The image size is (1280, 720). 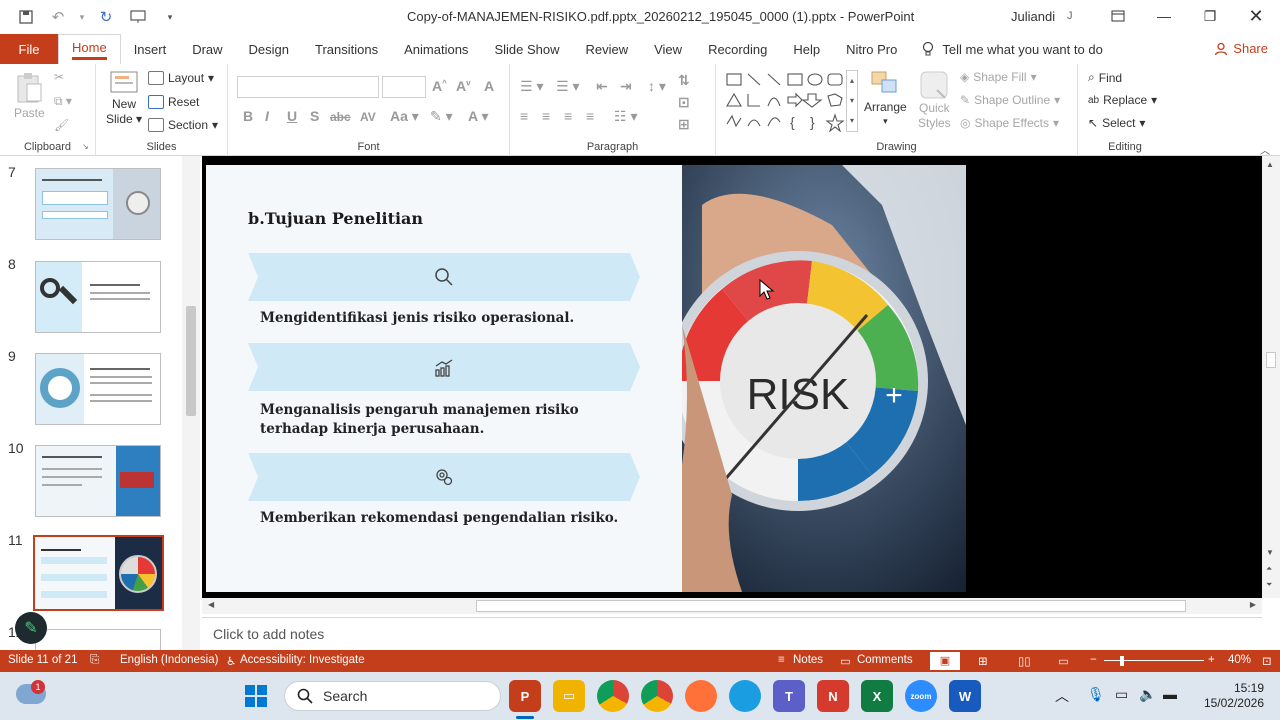 I want to click on fit-to-window-icon: ⊡, so click(x=1267, y=661).